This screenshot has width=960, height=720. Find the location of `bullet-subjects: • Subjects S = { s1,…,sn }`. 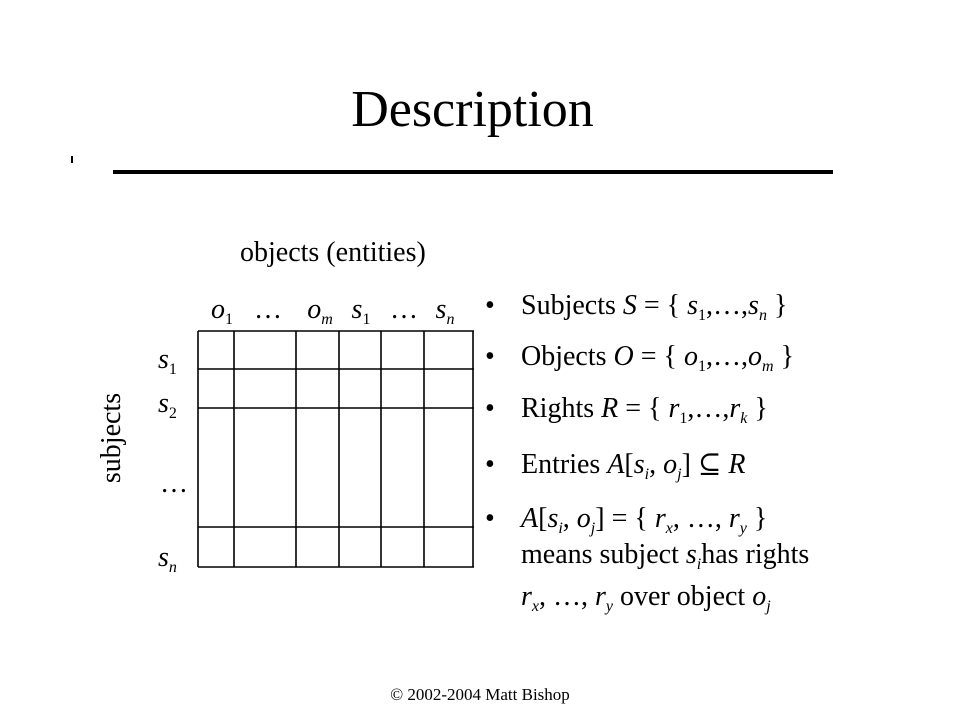

bullet-subjects: • Subjects S = { s1,…,sn } is located at coordinates (636, 307).